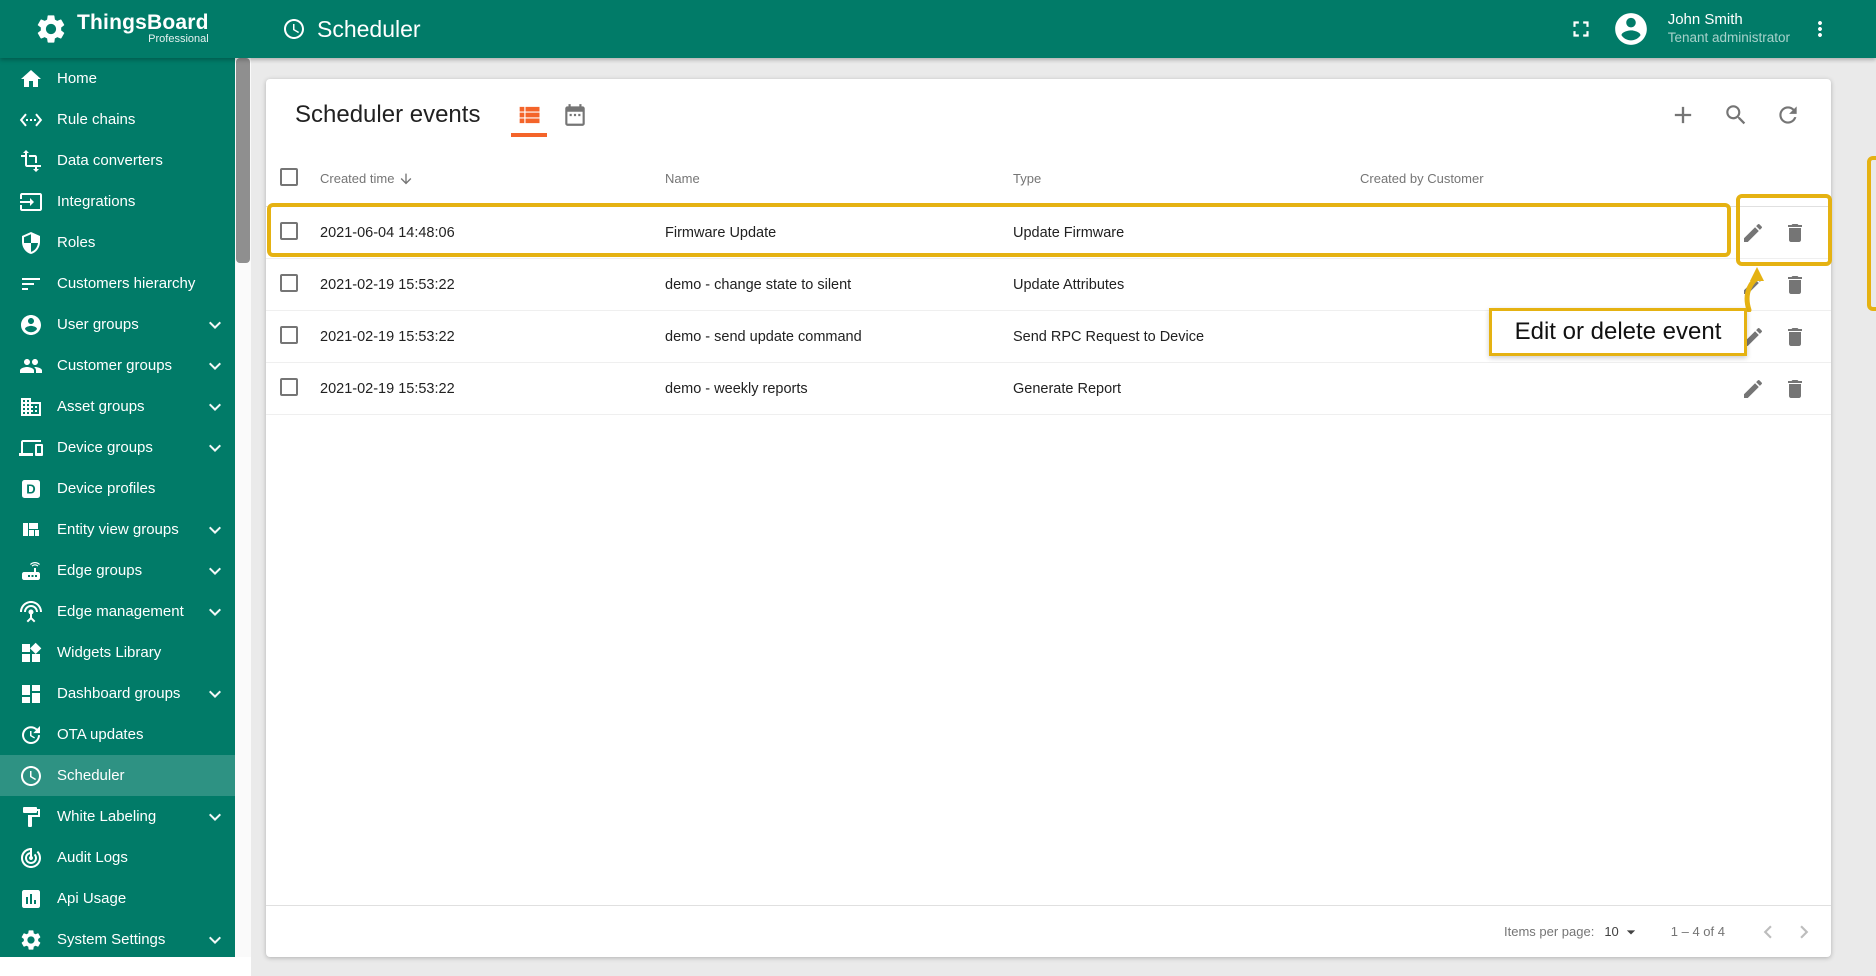 This screenshot has width=1876, height=976. What do you see at coordinates (98, 324) in the screenshot?
I see `sidebar-item-label: User groups` at bounding box center [98, 324].